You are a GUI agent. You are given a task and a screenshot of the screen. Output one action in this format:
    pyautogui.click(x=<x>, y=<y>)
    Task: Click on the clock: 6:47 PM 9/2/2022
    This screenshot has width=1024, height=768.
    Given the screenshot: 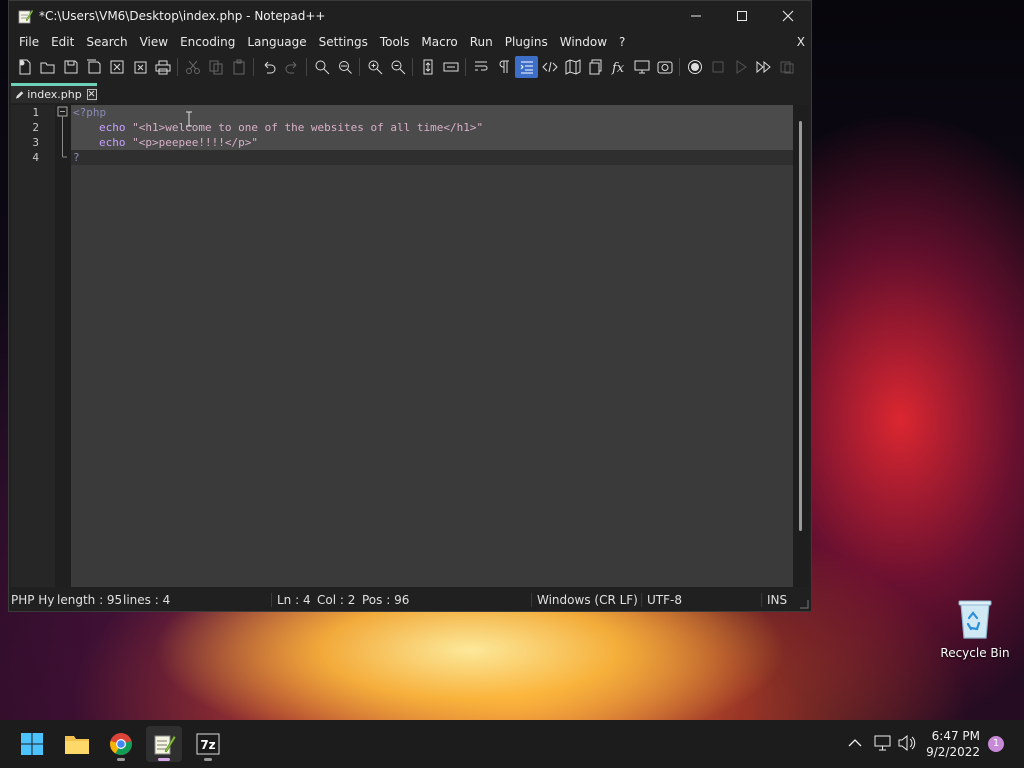 What is the action you would take?
    pyautogui.click(x=950, y=744)
    